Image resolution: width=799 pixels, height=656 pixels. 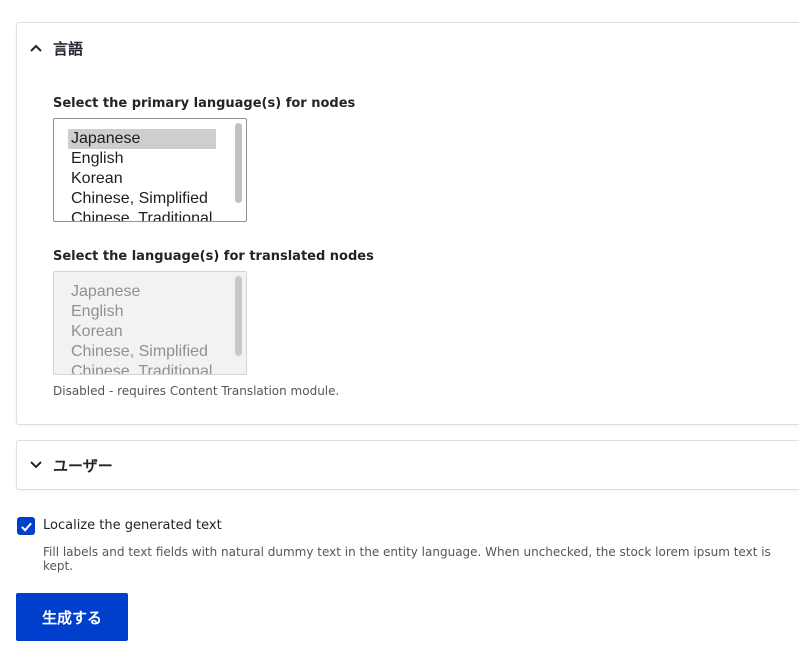 I want to click on primary-language-option: Korean, so click(x=142, y=179).